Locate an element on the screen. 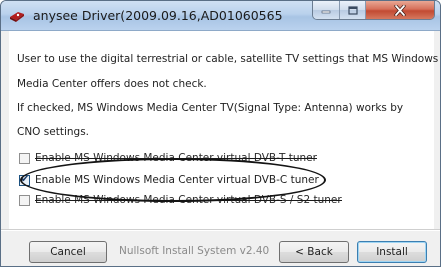  install-button: Install is located at coordinates (392, 252).